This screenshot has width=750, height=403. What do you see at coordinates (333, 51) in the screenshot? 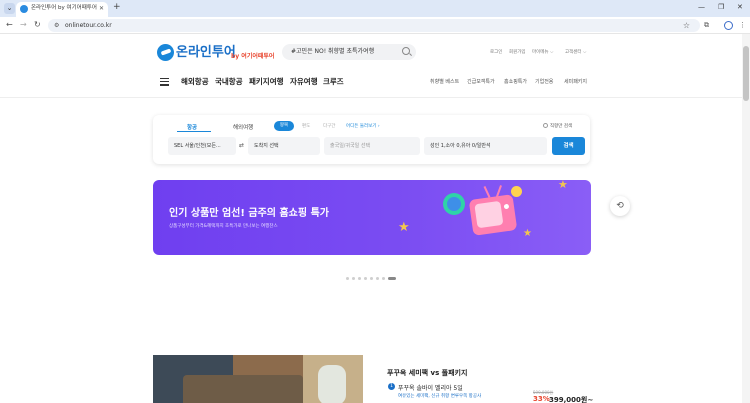
I see `search-keyword: #고민은 NO! 취향별 초특가여행` at bounding box center [333, 51].